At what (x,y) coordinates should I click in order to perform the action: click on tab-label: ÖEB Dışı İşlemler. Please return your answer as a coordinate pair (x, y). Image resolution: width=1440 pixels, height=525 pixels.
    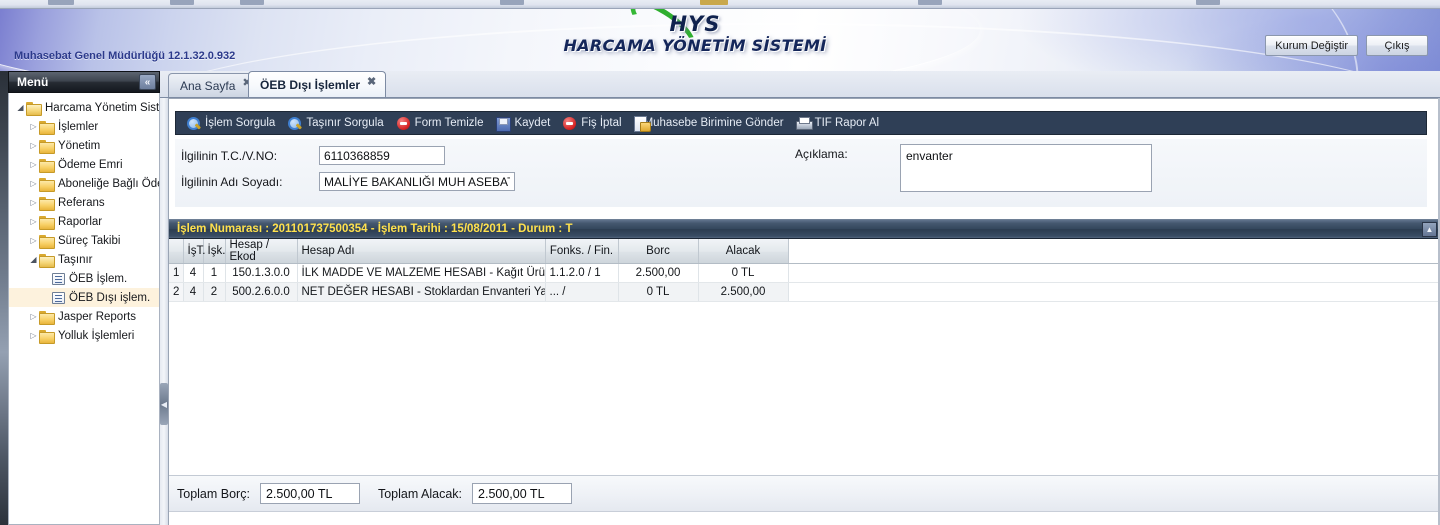
    Looking at the image, I should click on (310, 84).